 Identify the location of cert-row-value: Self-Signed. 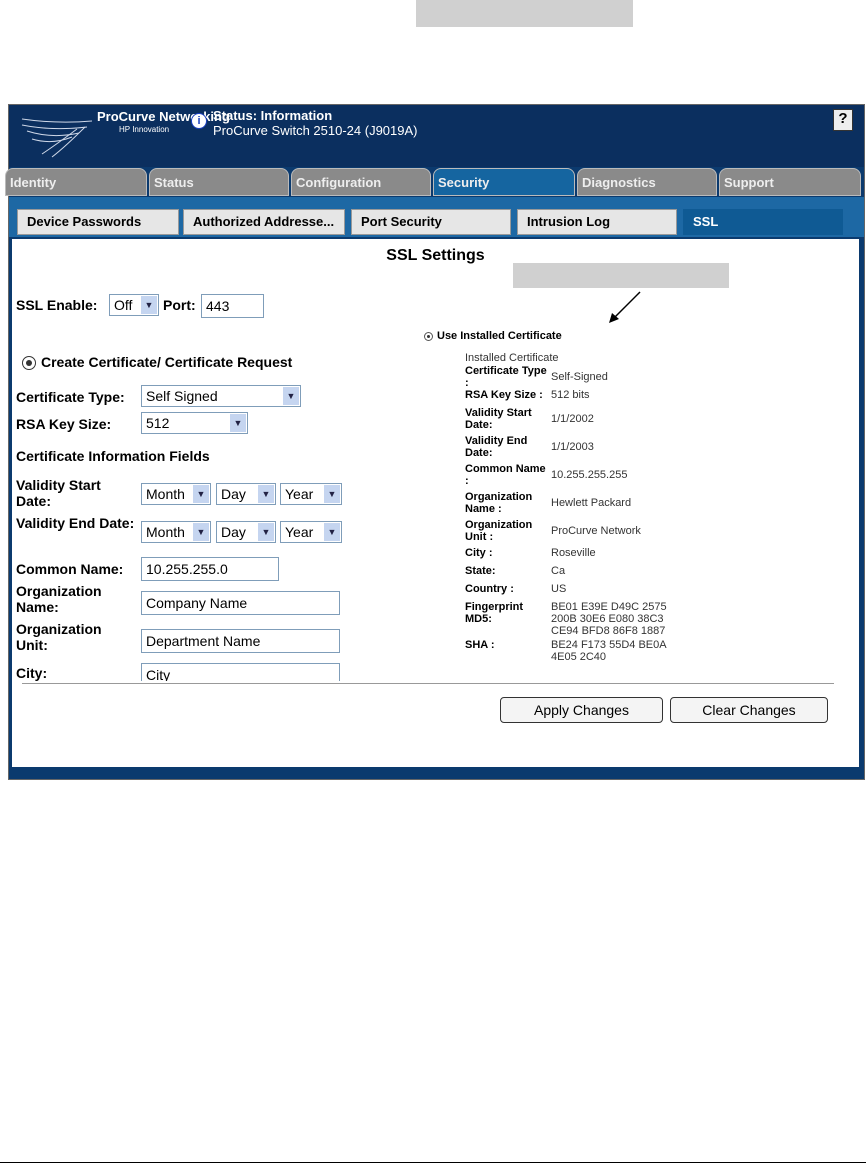
(579, 377).